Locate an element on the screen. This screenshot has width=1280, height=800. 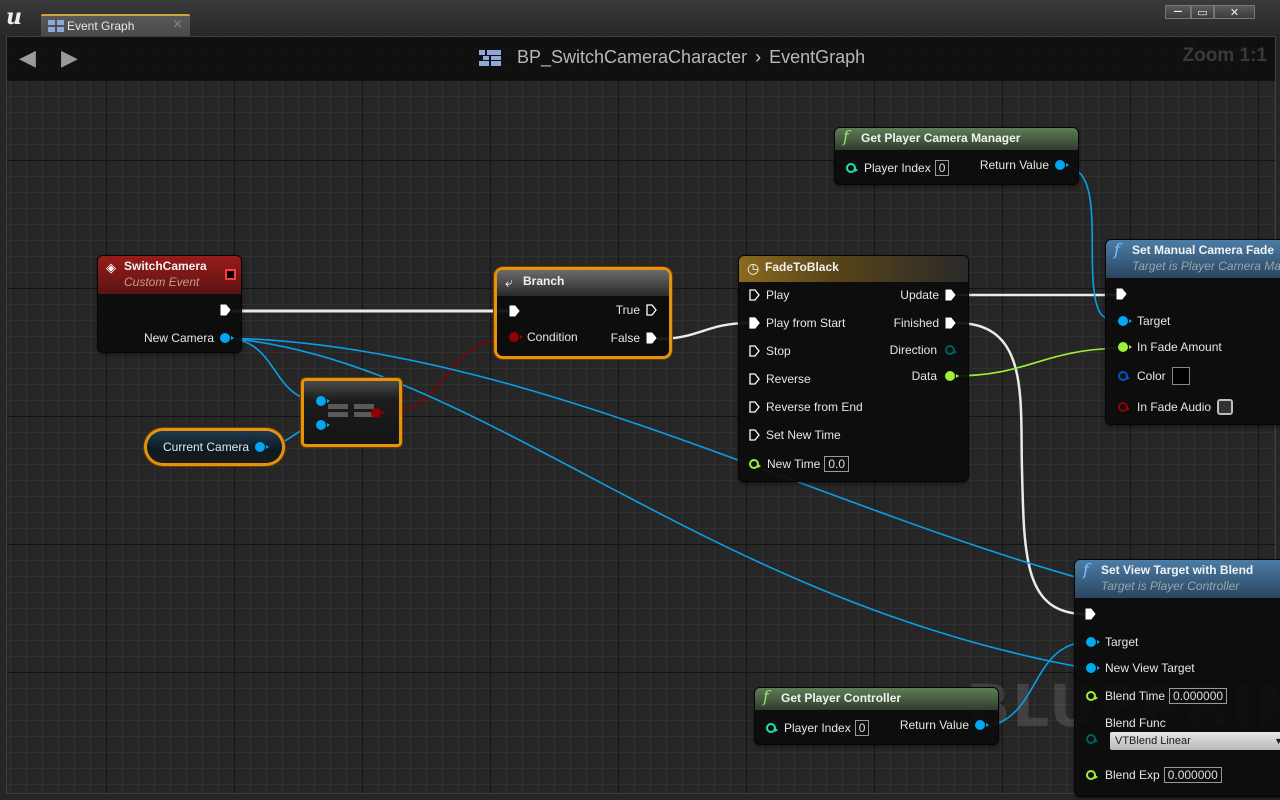
window-controls: — ▭ ✕ is located at coordinates (1210, 12).